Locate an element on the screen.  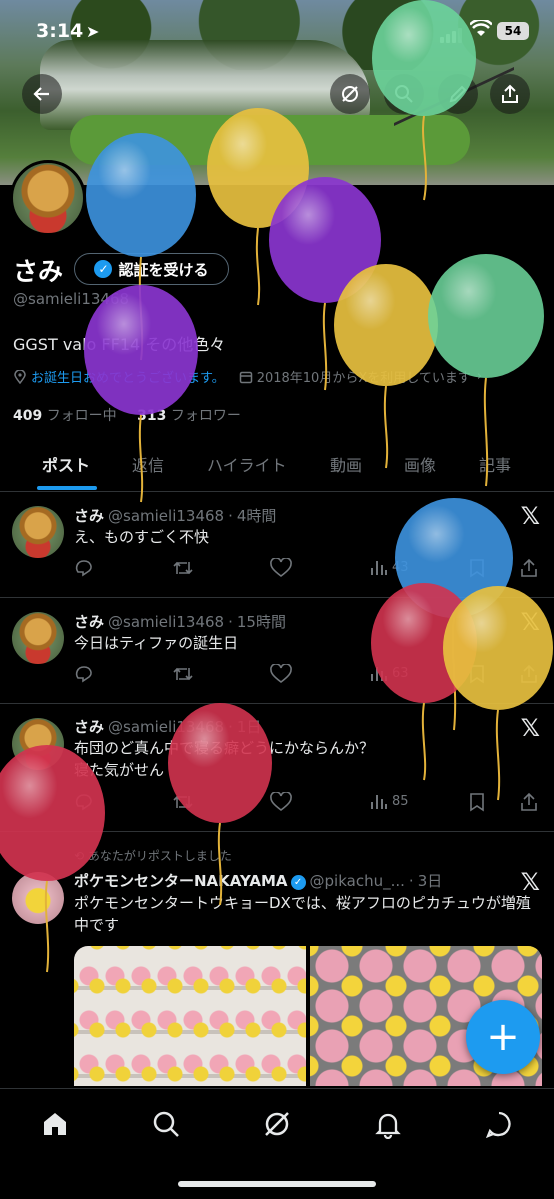
post-text: ポケモンセンタートウキョーDXでは、桜アフロのピカチュウが増殖中です is located at coordinates (302, 914).